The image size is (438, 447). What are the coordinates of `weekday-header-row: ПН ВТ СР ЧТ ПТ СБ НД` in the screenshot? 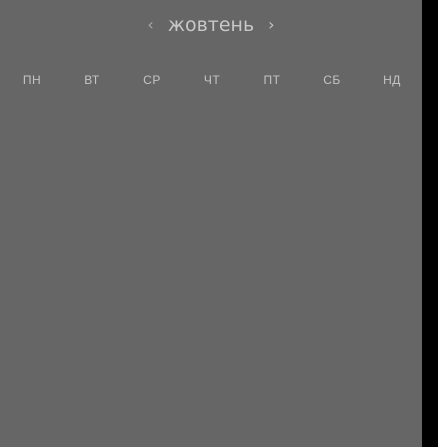 It's located at (212, 80).